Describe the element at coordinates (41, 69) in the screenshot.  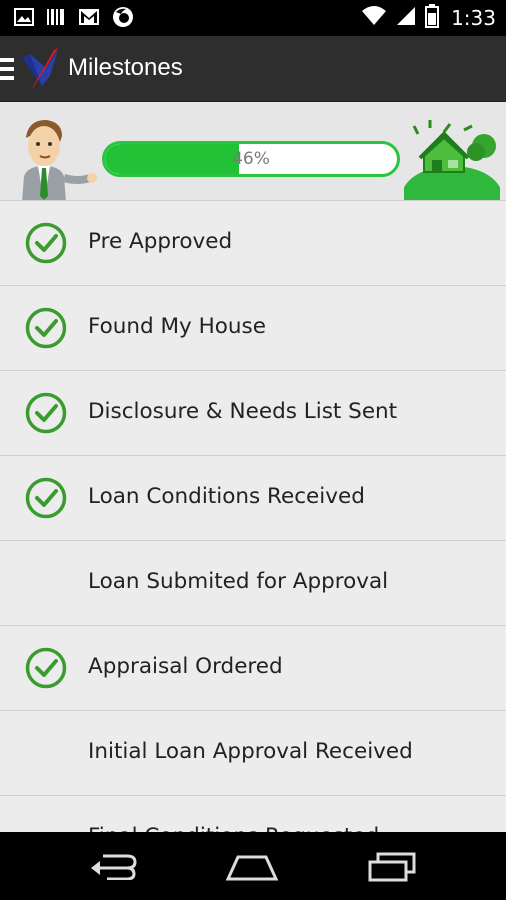
I see `app-logo-icon` at that location.